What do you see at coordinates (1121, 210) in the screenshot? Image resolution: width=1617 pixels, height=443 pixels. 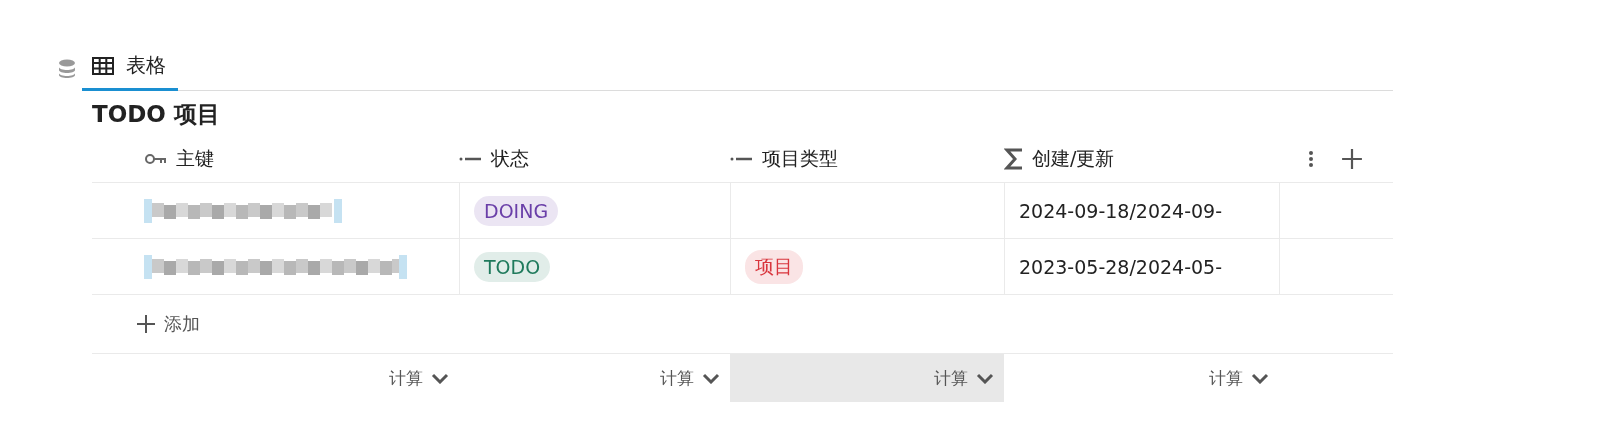 I see `table-cell: 2024-09-18/2024-09-` at bounding box center [1121, 210].